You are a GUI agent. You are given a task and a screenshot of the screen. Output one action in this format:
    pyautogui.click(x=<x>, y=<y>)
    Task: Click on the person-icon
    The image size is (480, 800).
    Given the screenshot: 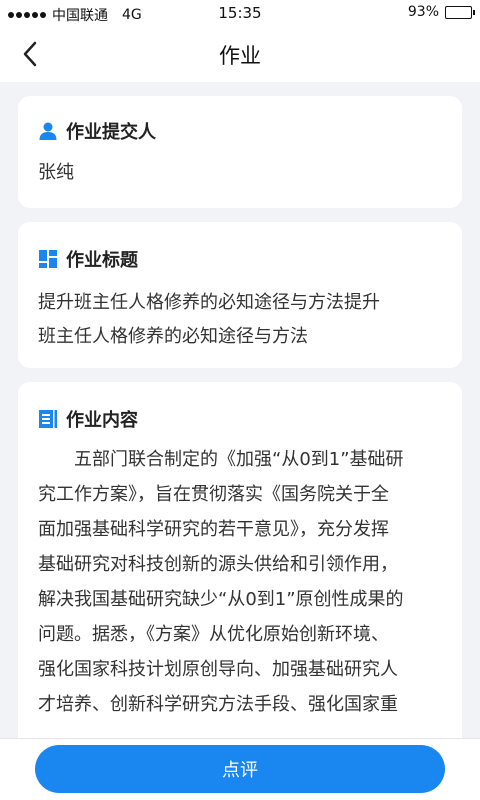 What is the action you would take?
    pyautogui.click(x=48, y=131)
    